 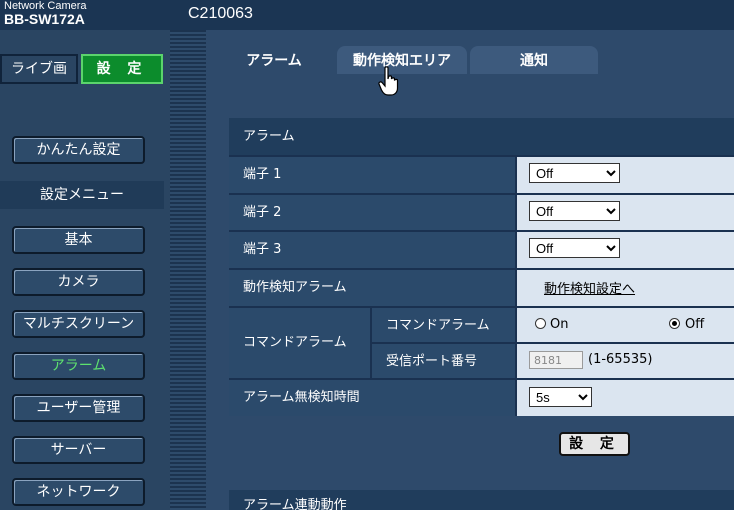 I want to click on command-alarm-group-label: コマンドアラーム, so click(x=299, y=342).